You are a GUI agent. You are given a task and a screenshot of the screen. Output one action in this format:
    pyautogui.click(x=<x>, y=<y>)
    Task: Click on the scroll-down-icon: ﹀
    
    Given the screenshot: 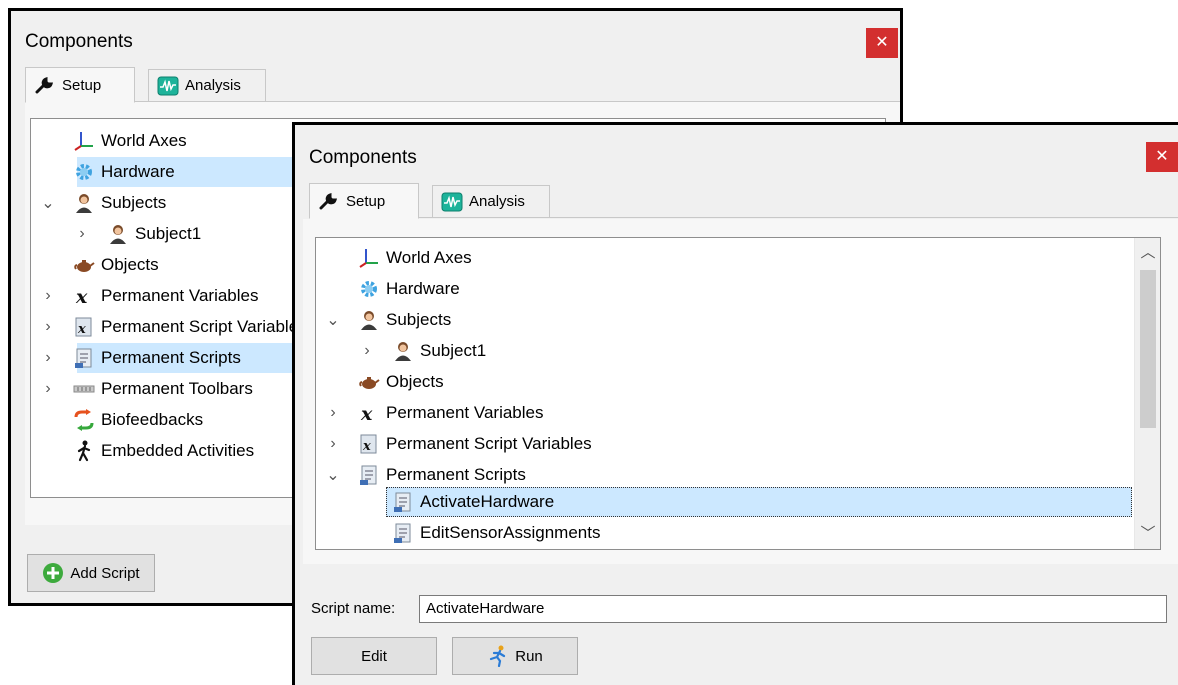 What is the action you would take?
    pyautogui.click(x=1147, y=534)
    